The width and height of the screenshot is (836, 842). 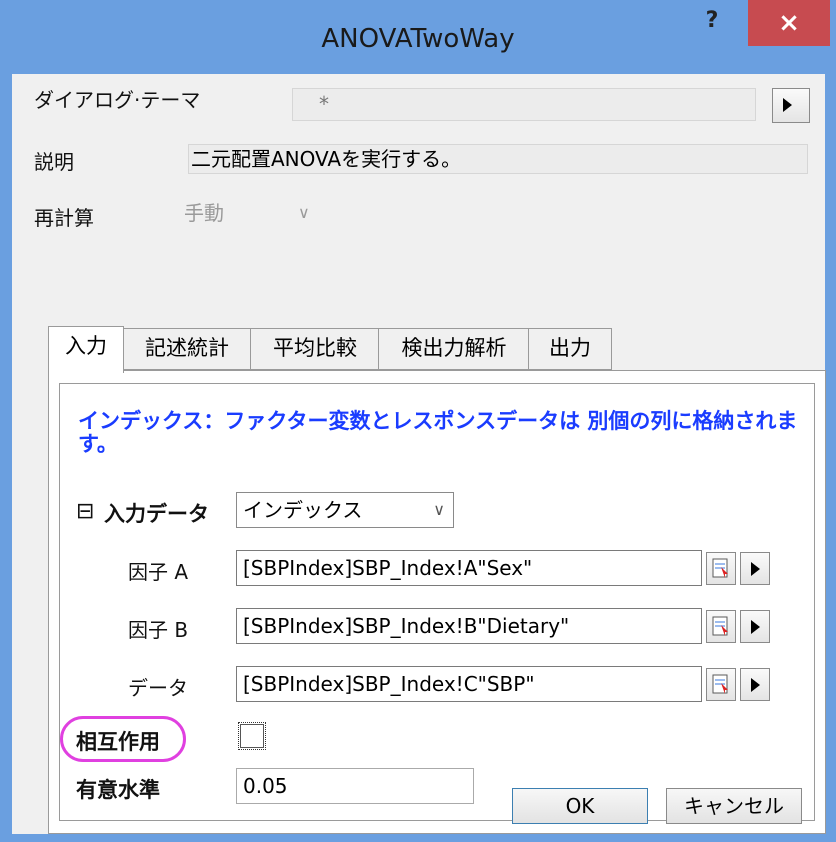 I want to click on factor-a-menu-button, so click(x=755, y=568).